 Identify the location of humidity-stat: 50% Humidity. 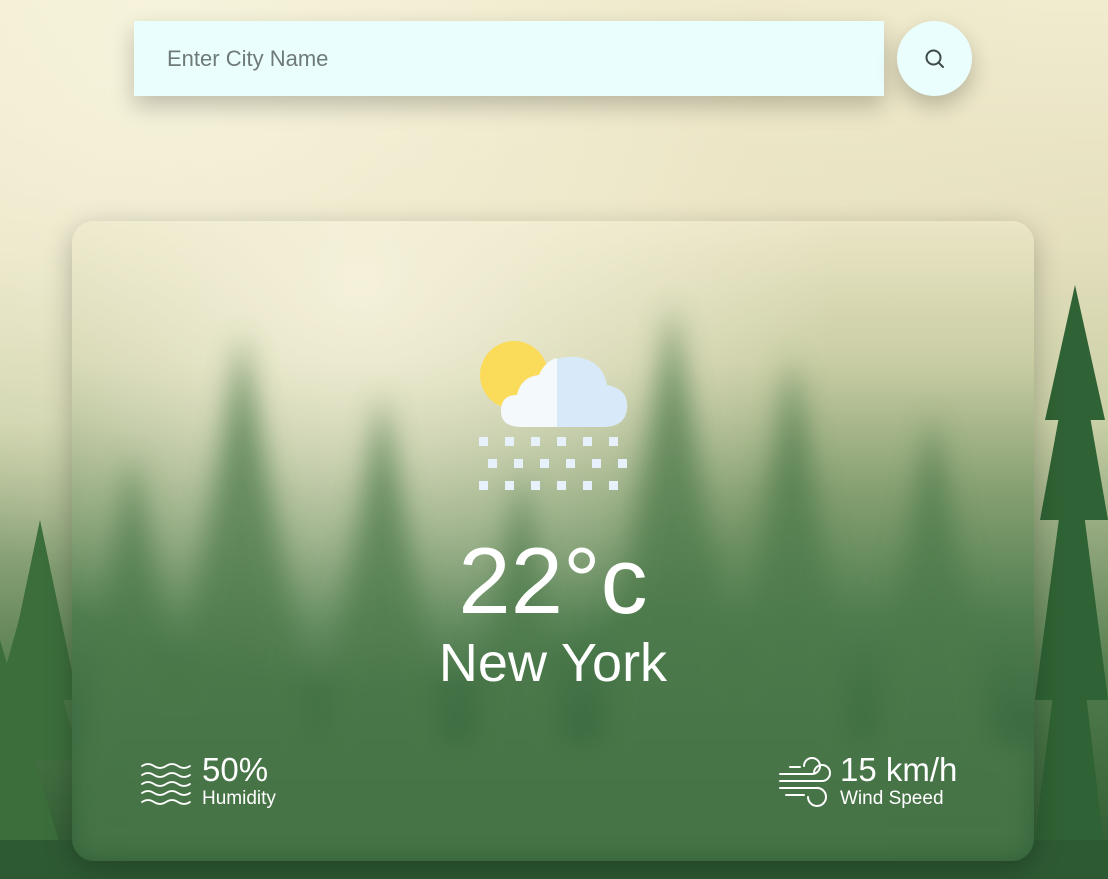
(208, 781).